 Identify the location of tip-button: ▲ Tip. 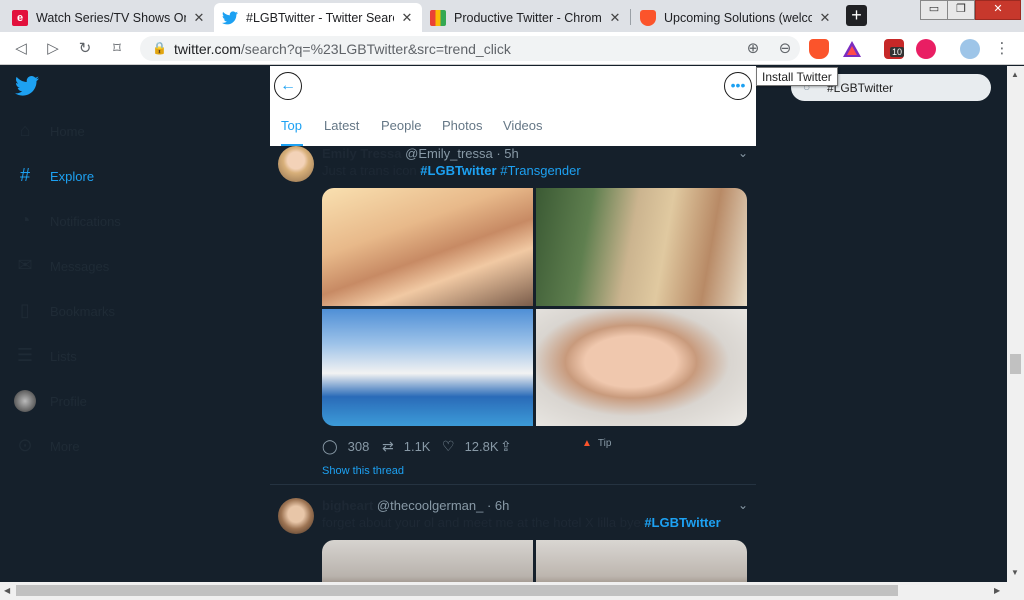
(596, 443).